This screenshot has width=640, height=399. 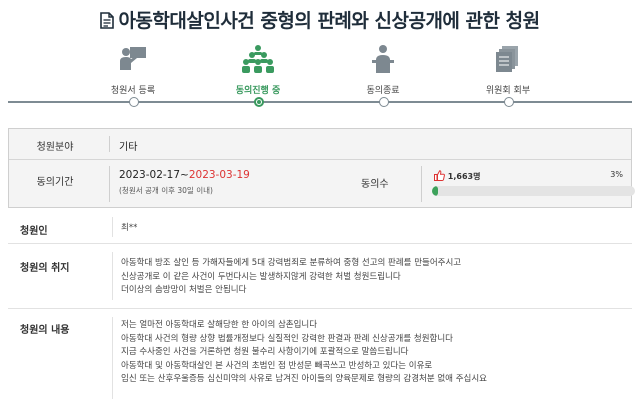 I want to click on petitioner-value: 최**, so click(x=129, y=228).